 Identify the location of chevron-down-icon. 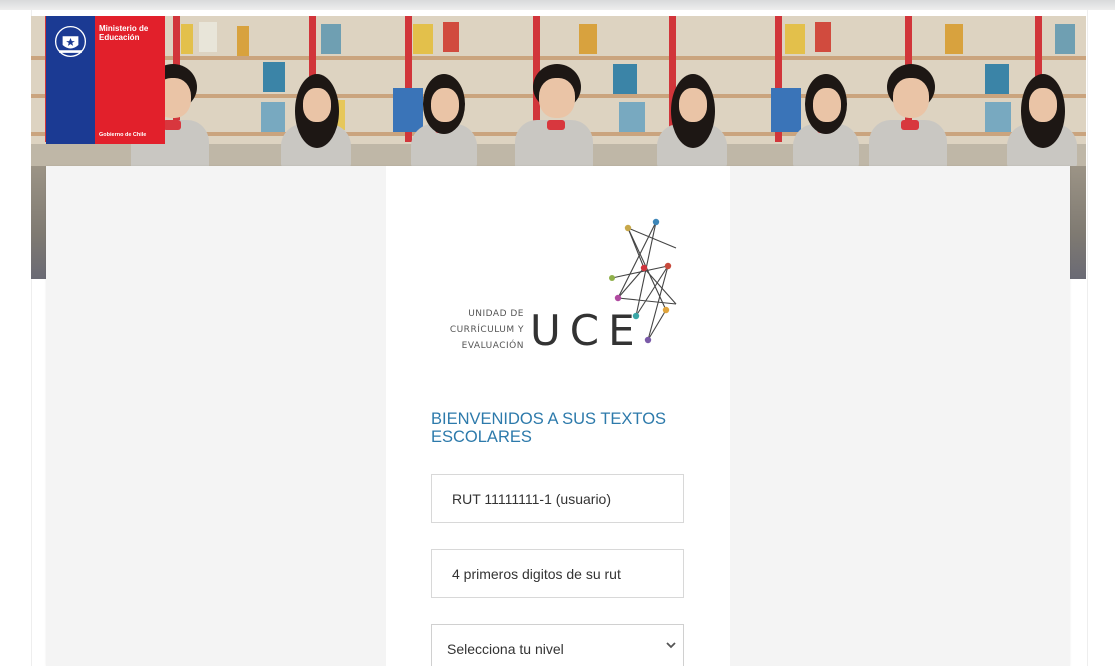
(671, 645).